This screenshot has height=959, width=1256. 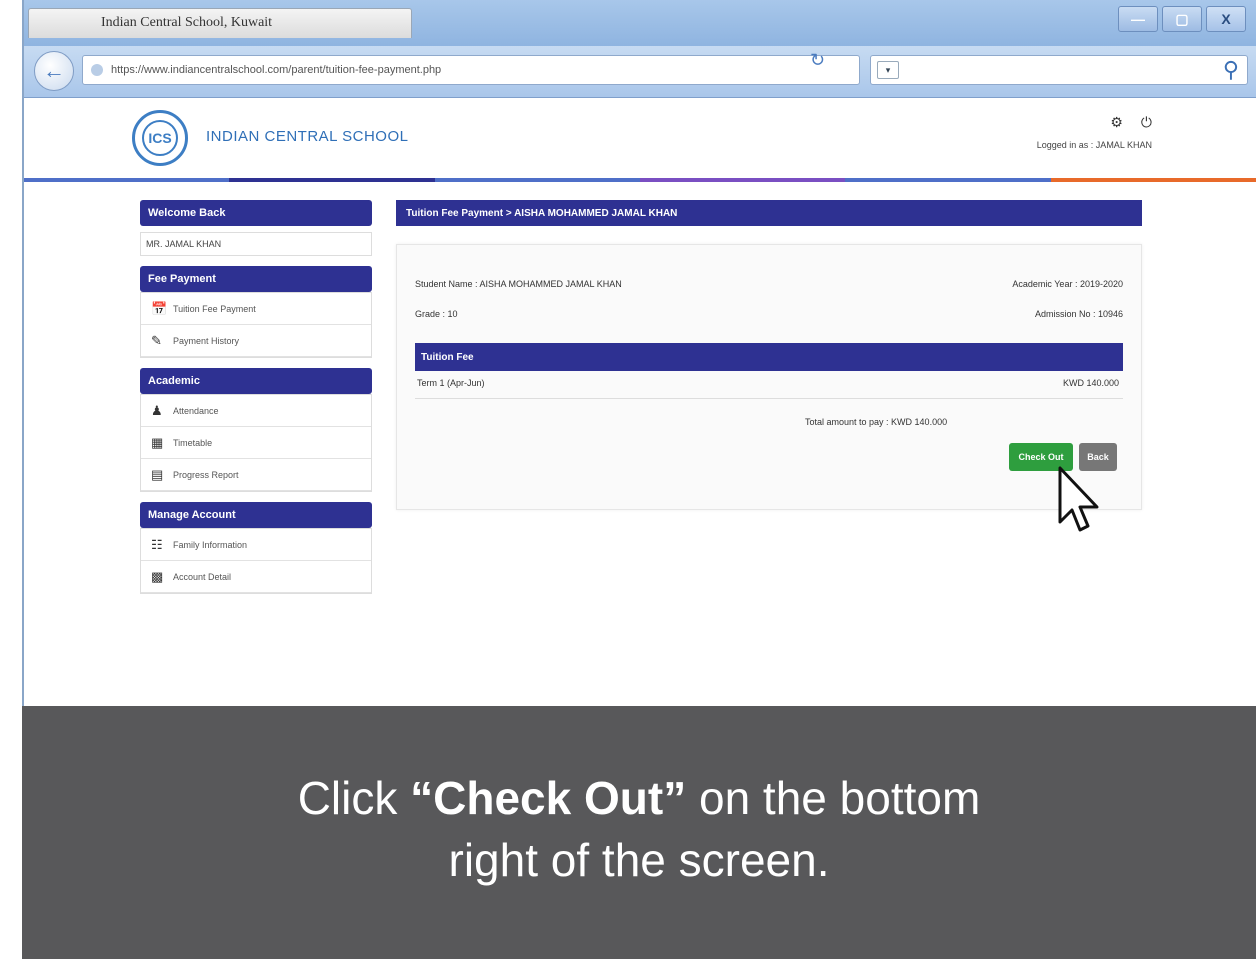 I want to click on mouse-pointer-icon, so click(x=1078, y=499).